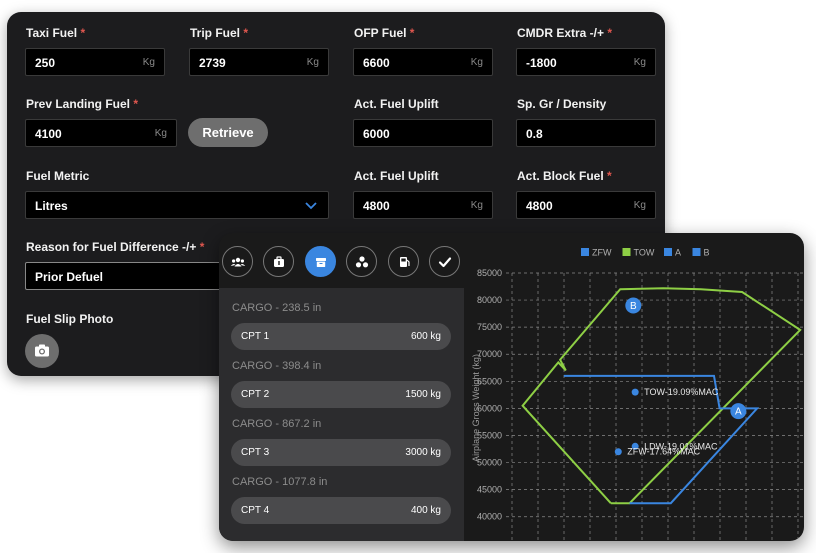  Describe the element at coordinates (177, 205) in the screenshot. I see `fuel-metric-select: Litres` at that location.